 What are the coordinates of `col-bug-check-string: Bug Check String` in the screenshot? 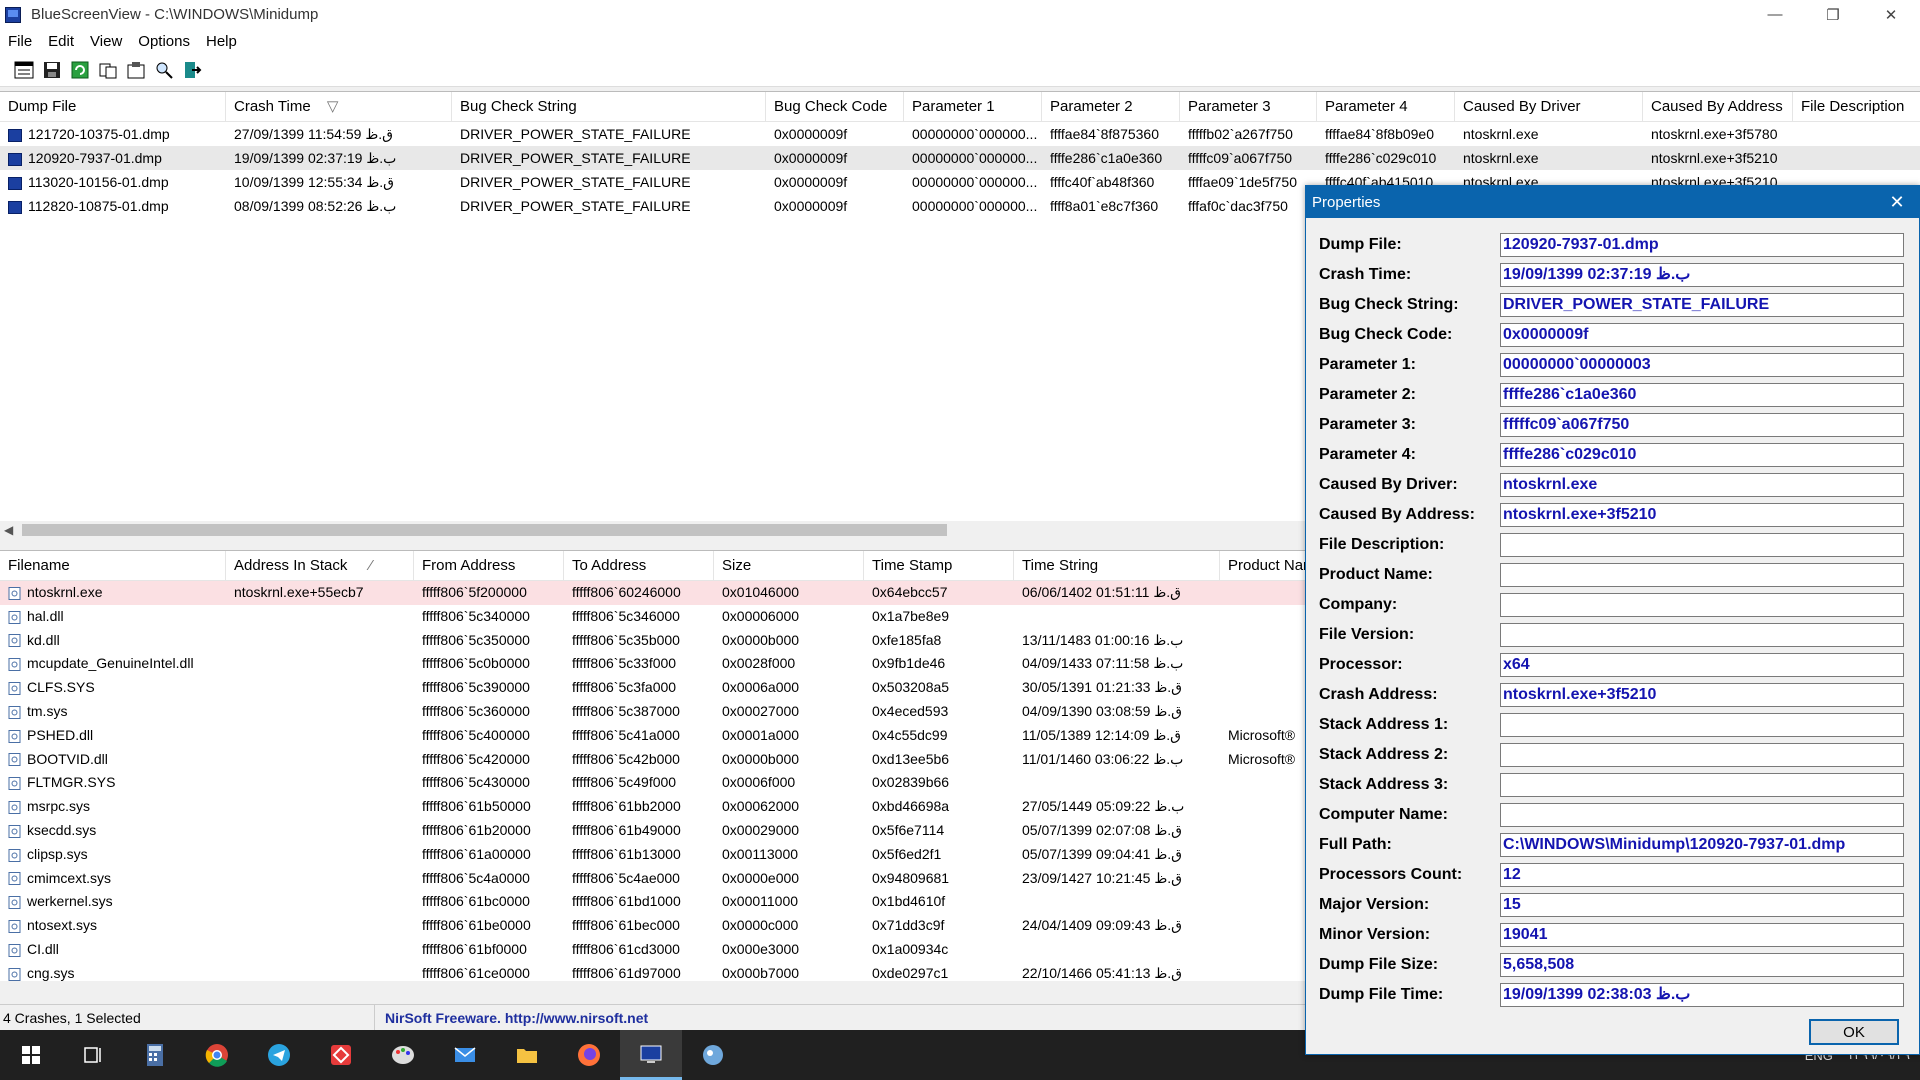 It's located at (609, 106).